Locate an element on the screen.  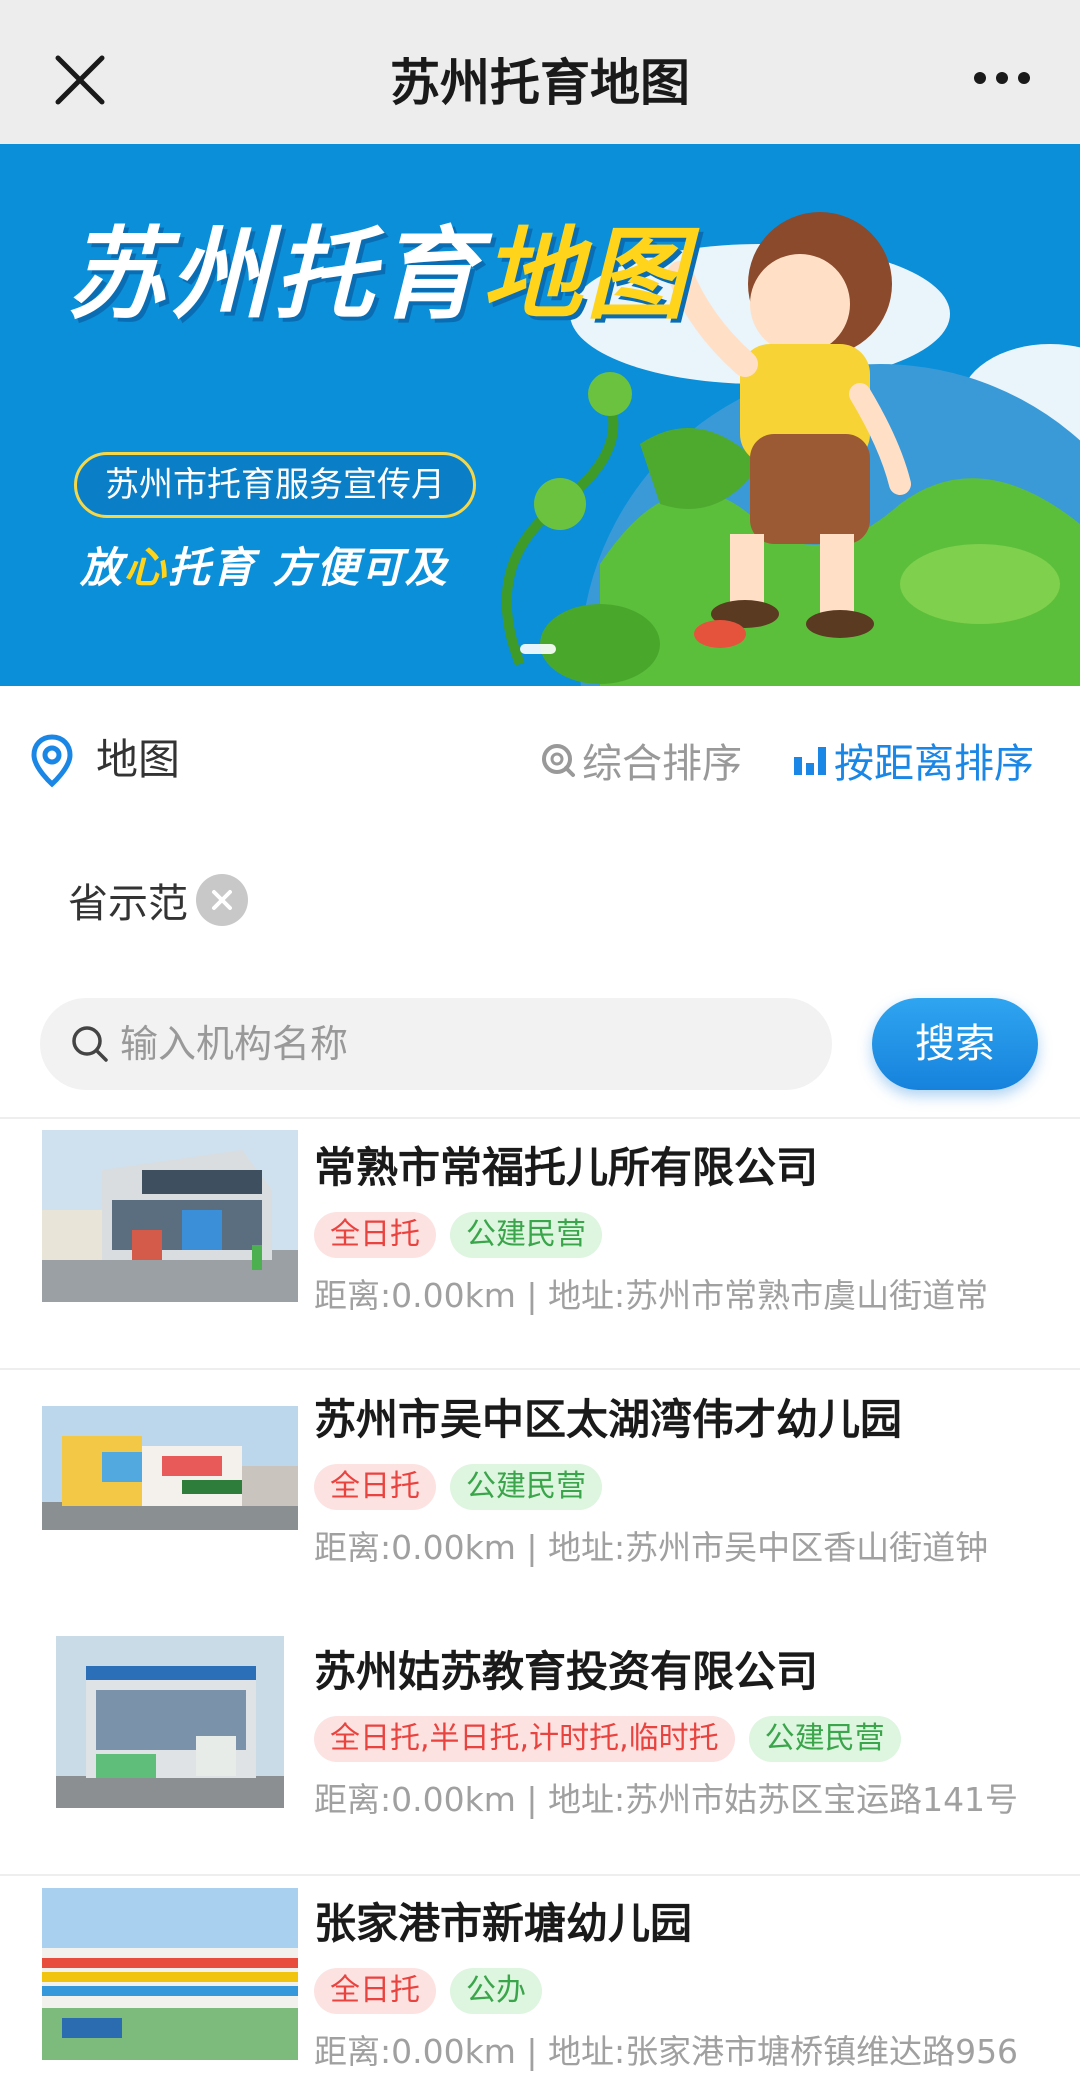
nav-bar: 苏州托育地图 is located at coordinates (540, 72).